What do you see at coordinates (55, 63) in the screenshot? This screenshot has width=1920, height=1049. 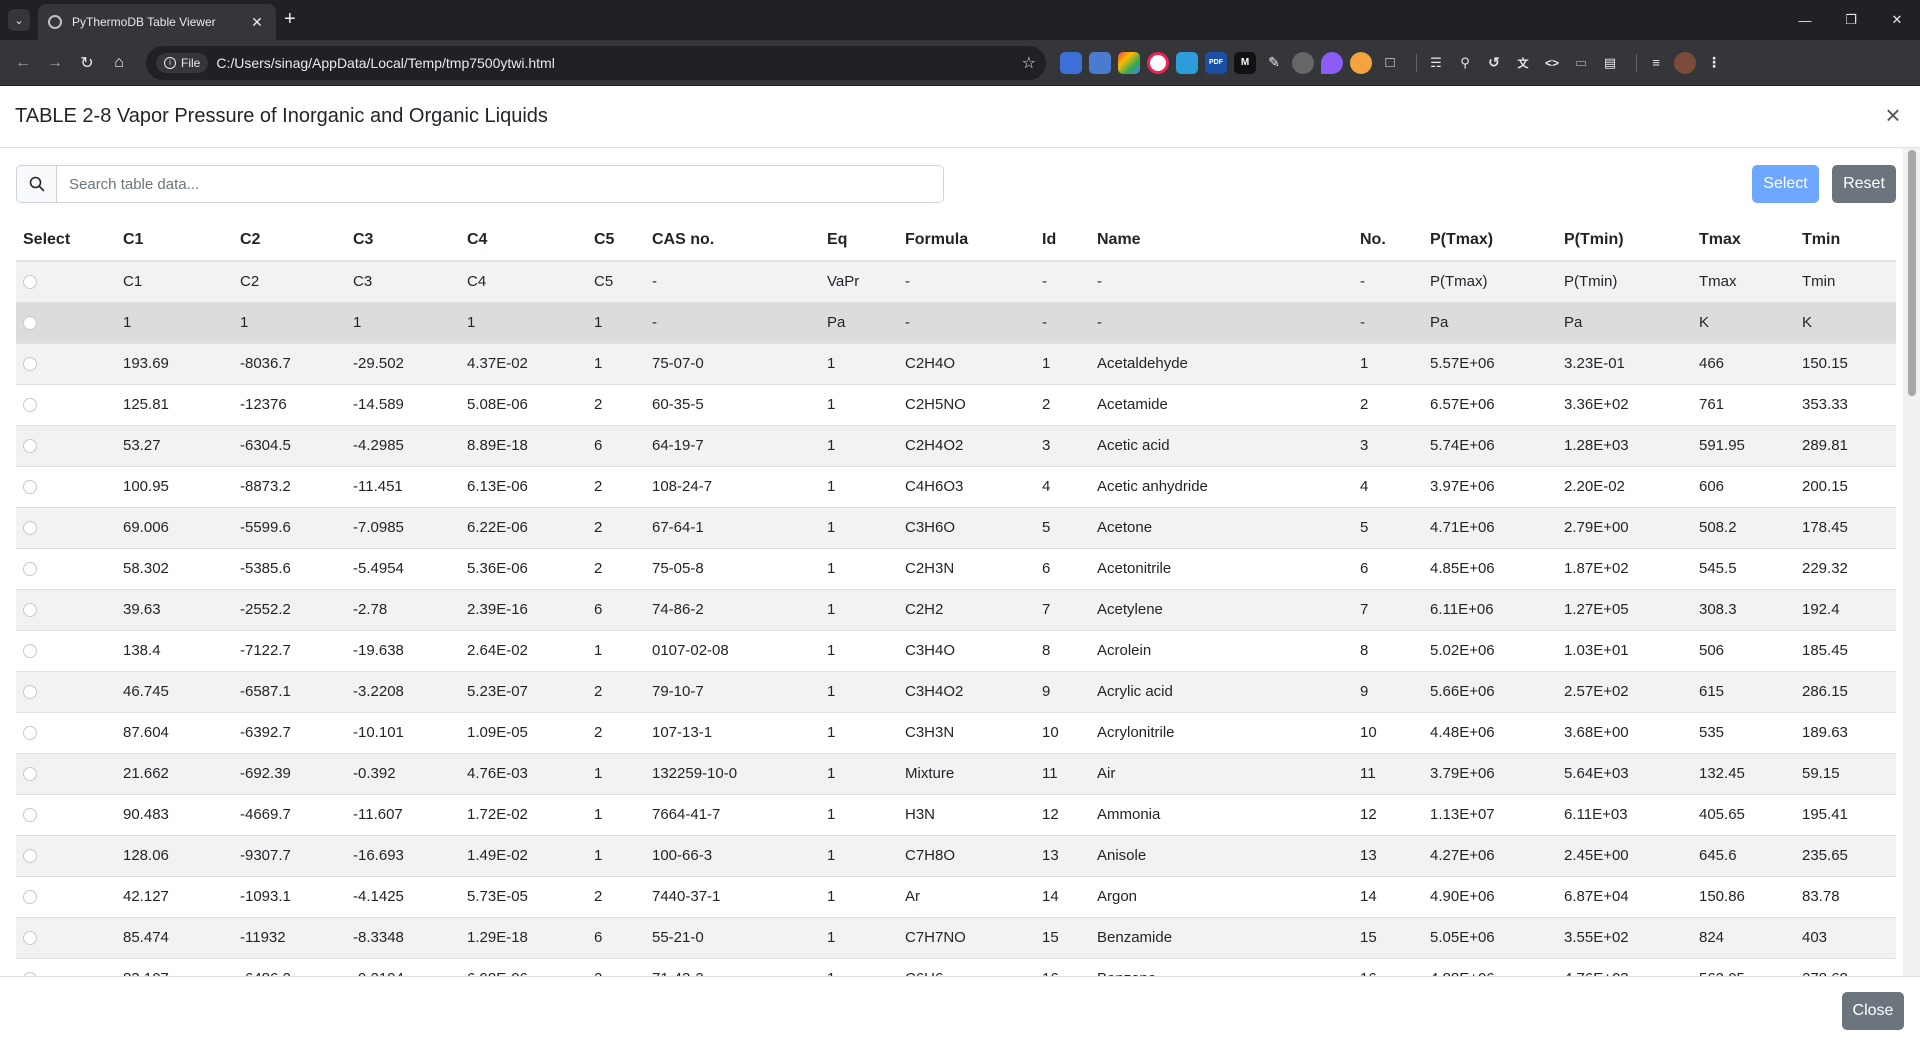 I see `forward-icon: →` at bounding box center [55, 63].